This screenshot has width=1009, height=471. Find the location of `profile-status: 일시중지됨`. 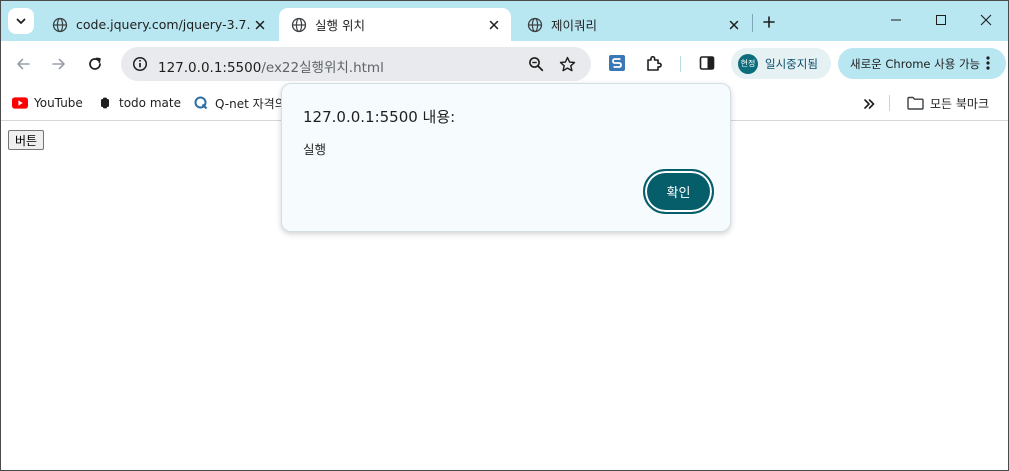

profile-status: 일시중지됨 is located at coordinates (791, 63).